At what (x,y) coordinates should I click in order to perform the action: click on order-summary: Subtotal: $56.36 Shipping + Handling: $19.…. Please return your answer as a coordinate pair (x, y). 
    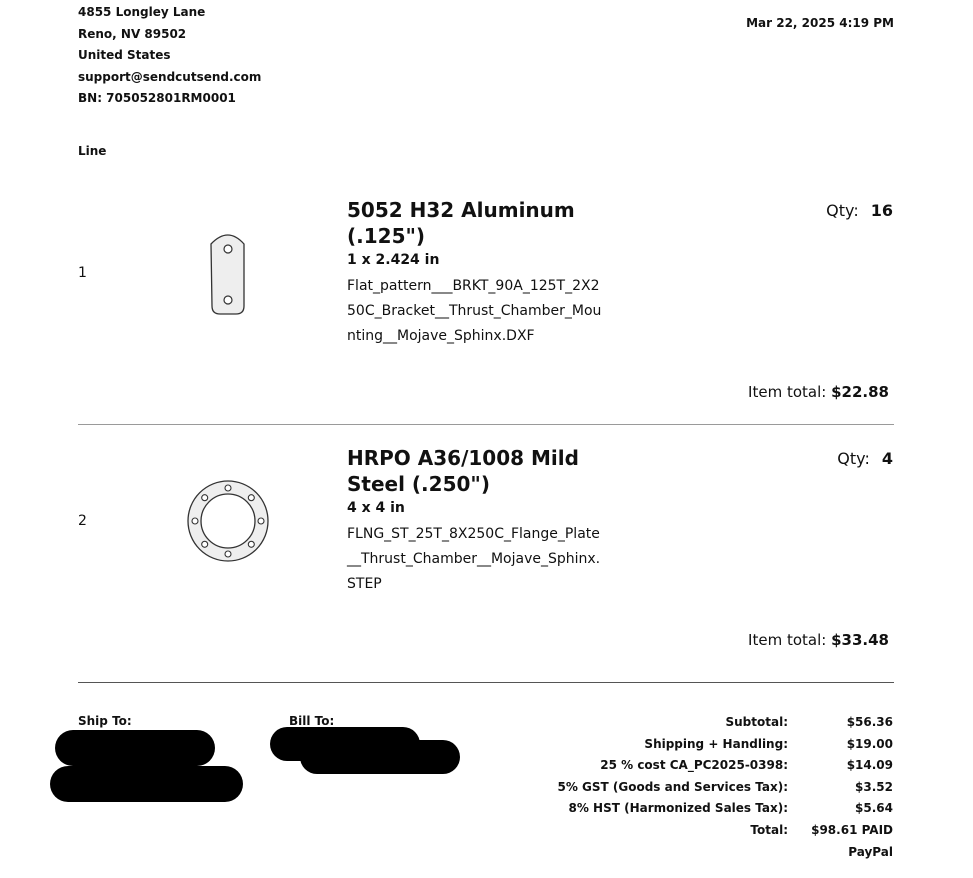
    Looking at the image, I should click on (725, 787).